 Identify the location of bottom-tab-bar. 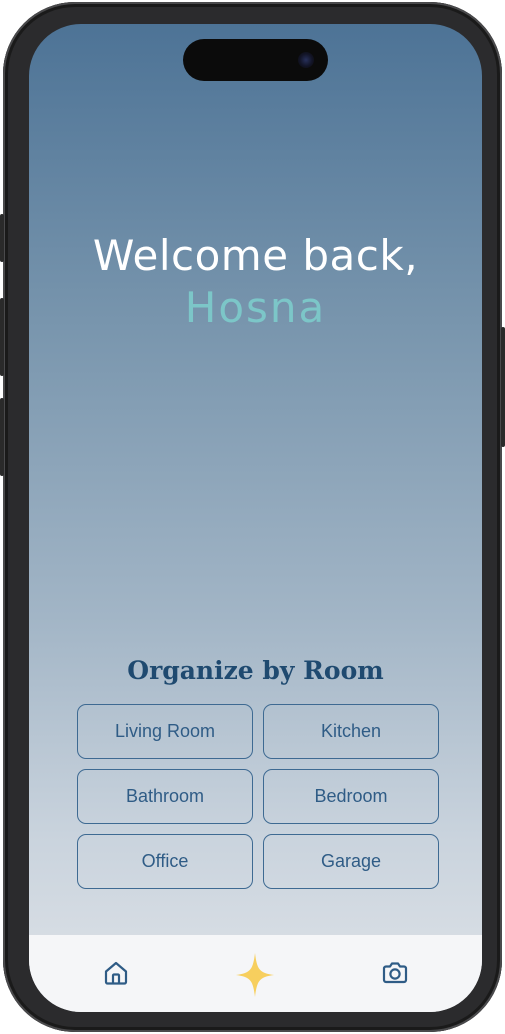
(255, 973).